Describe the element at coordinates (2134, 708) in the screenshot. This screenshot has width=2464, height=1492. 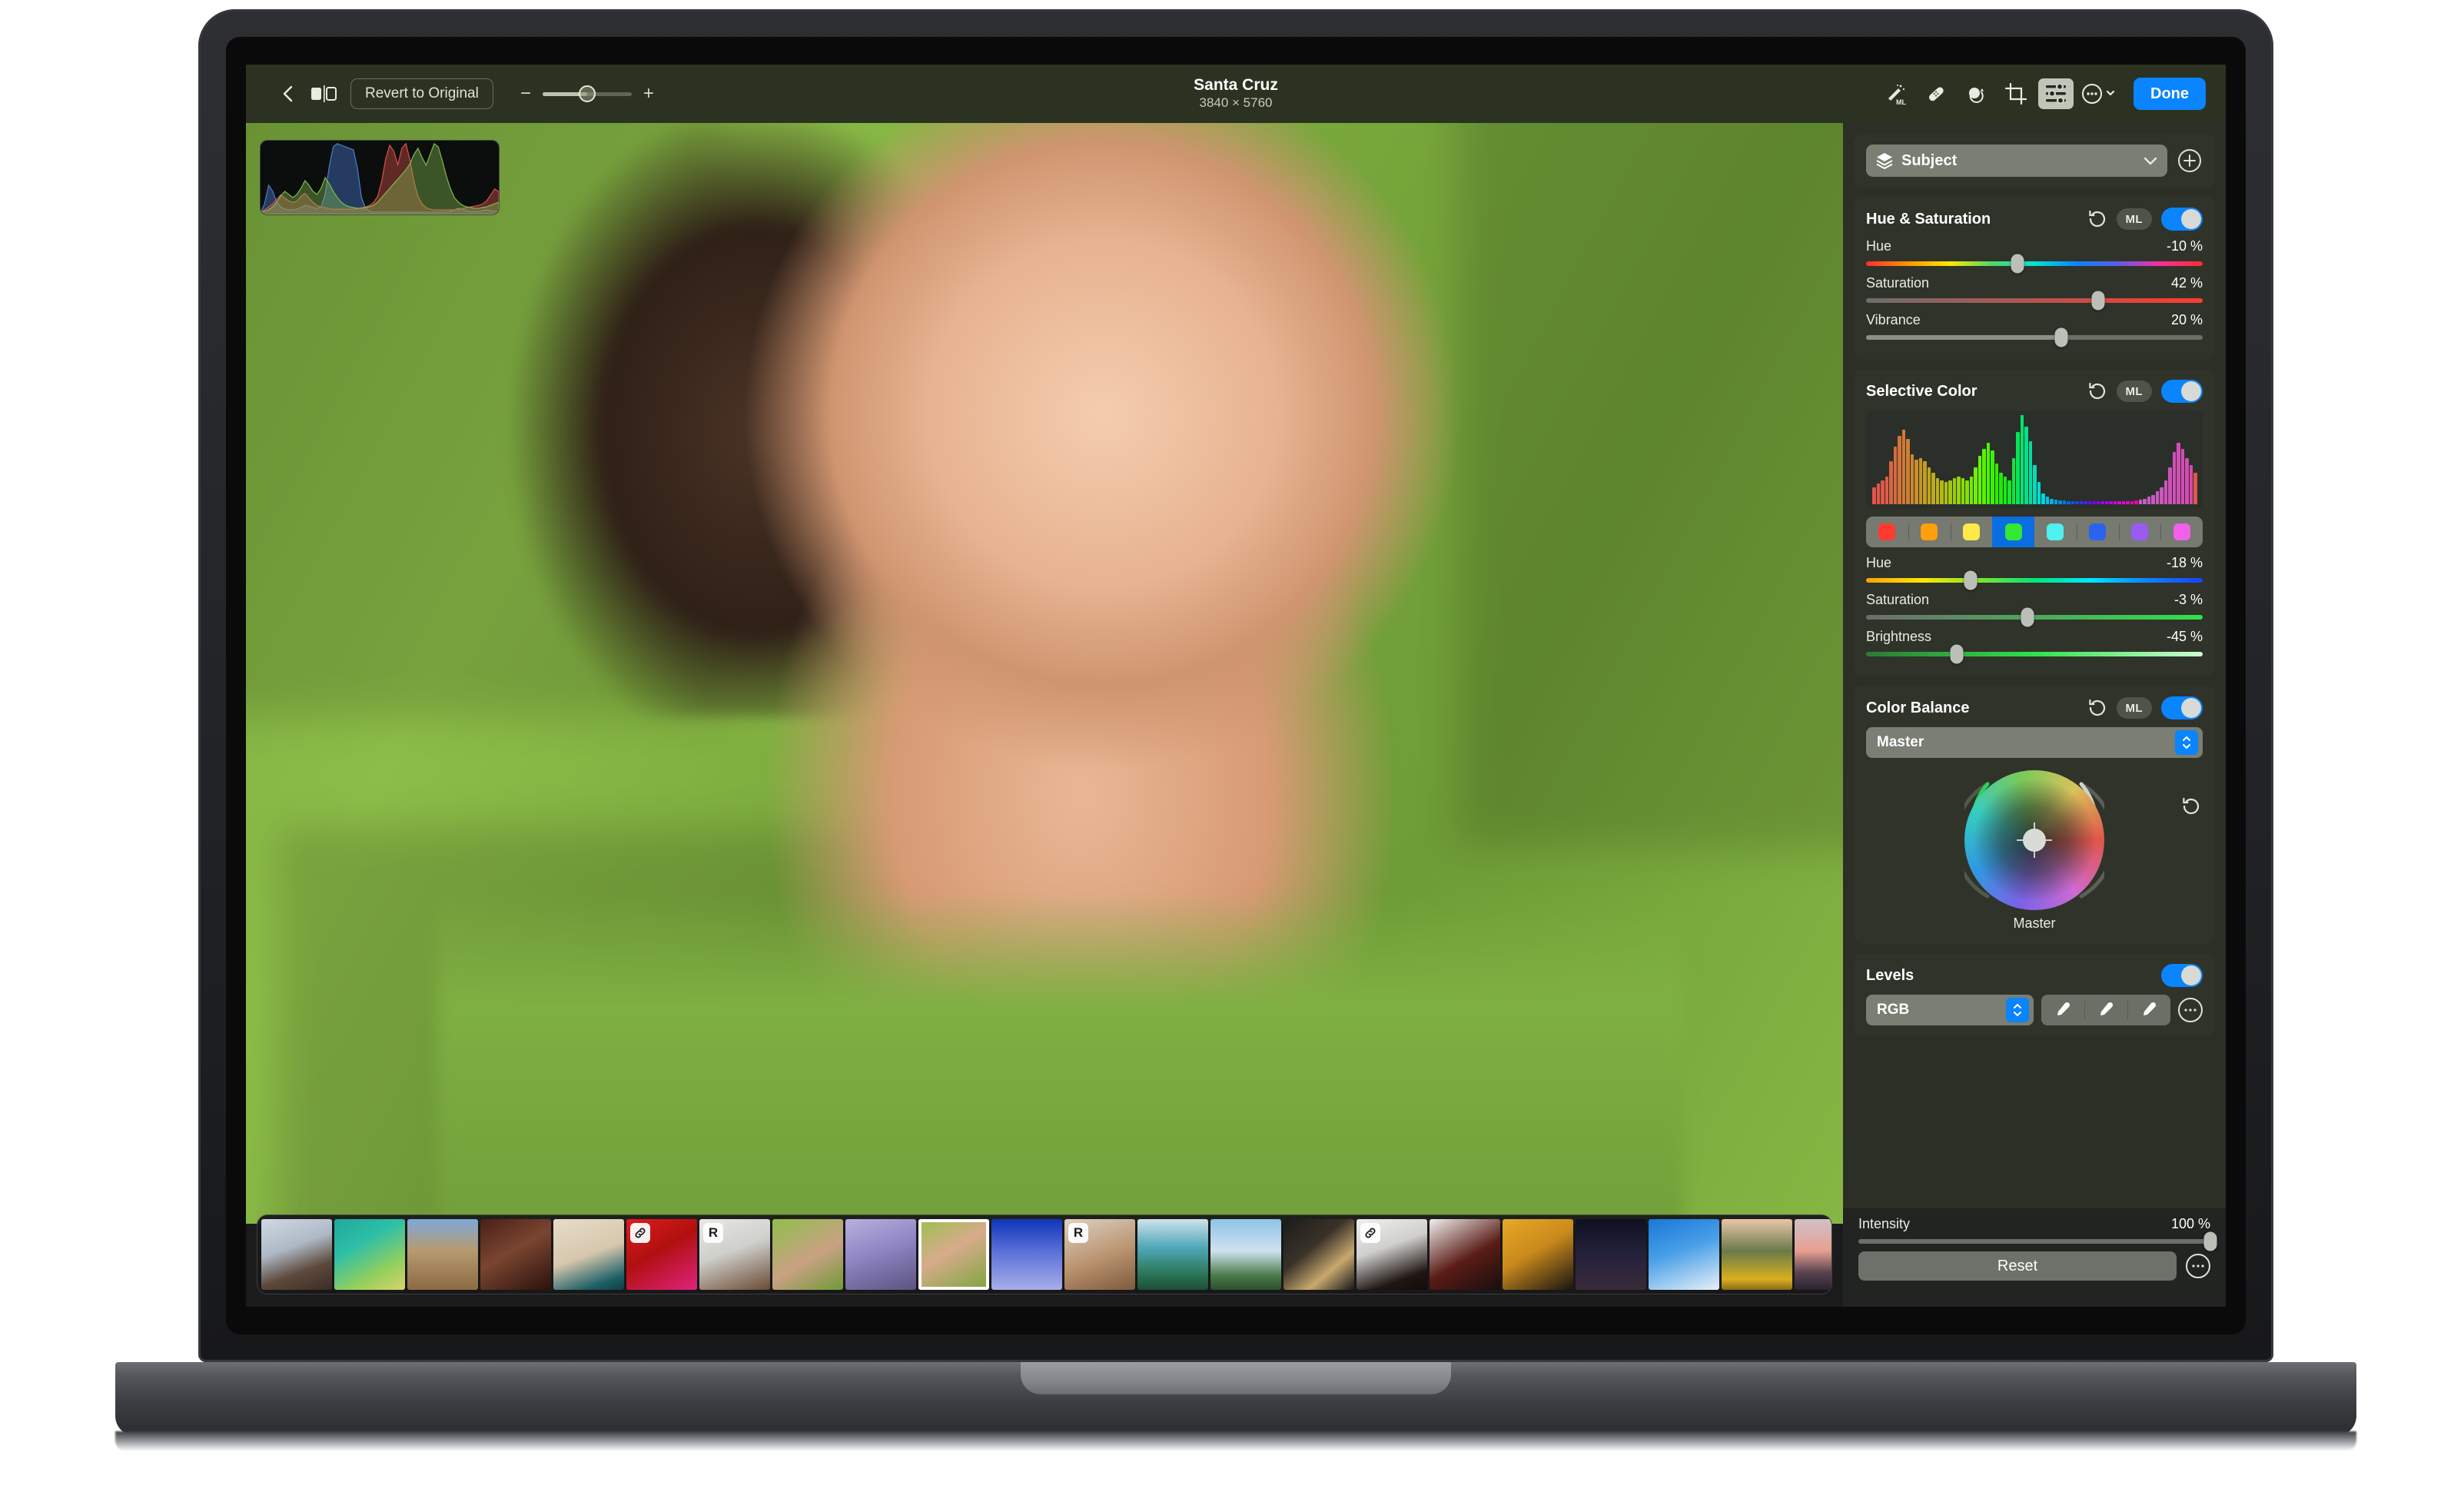
I see `color-balance-ml-button: ML` at that location.